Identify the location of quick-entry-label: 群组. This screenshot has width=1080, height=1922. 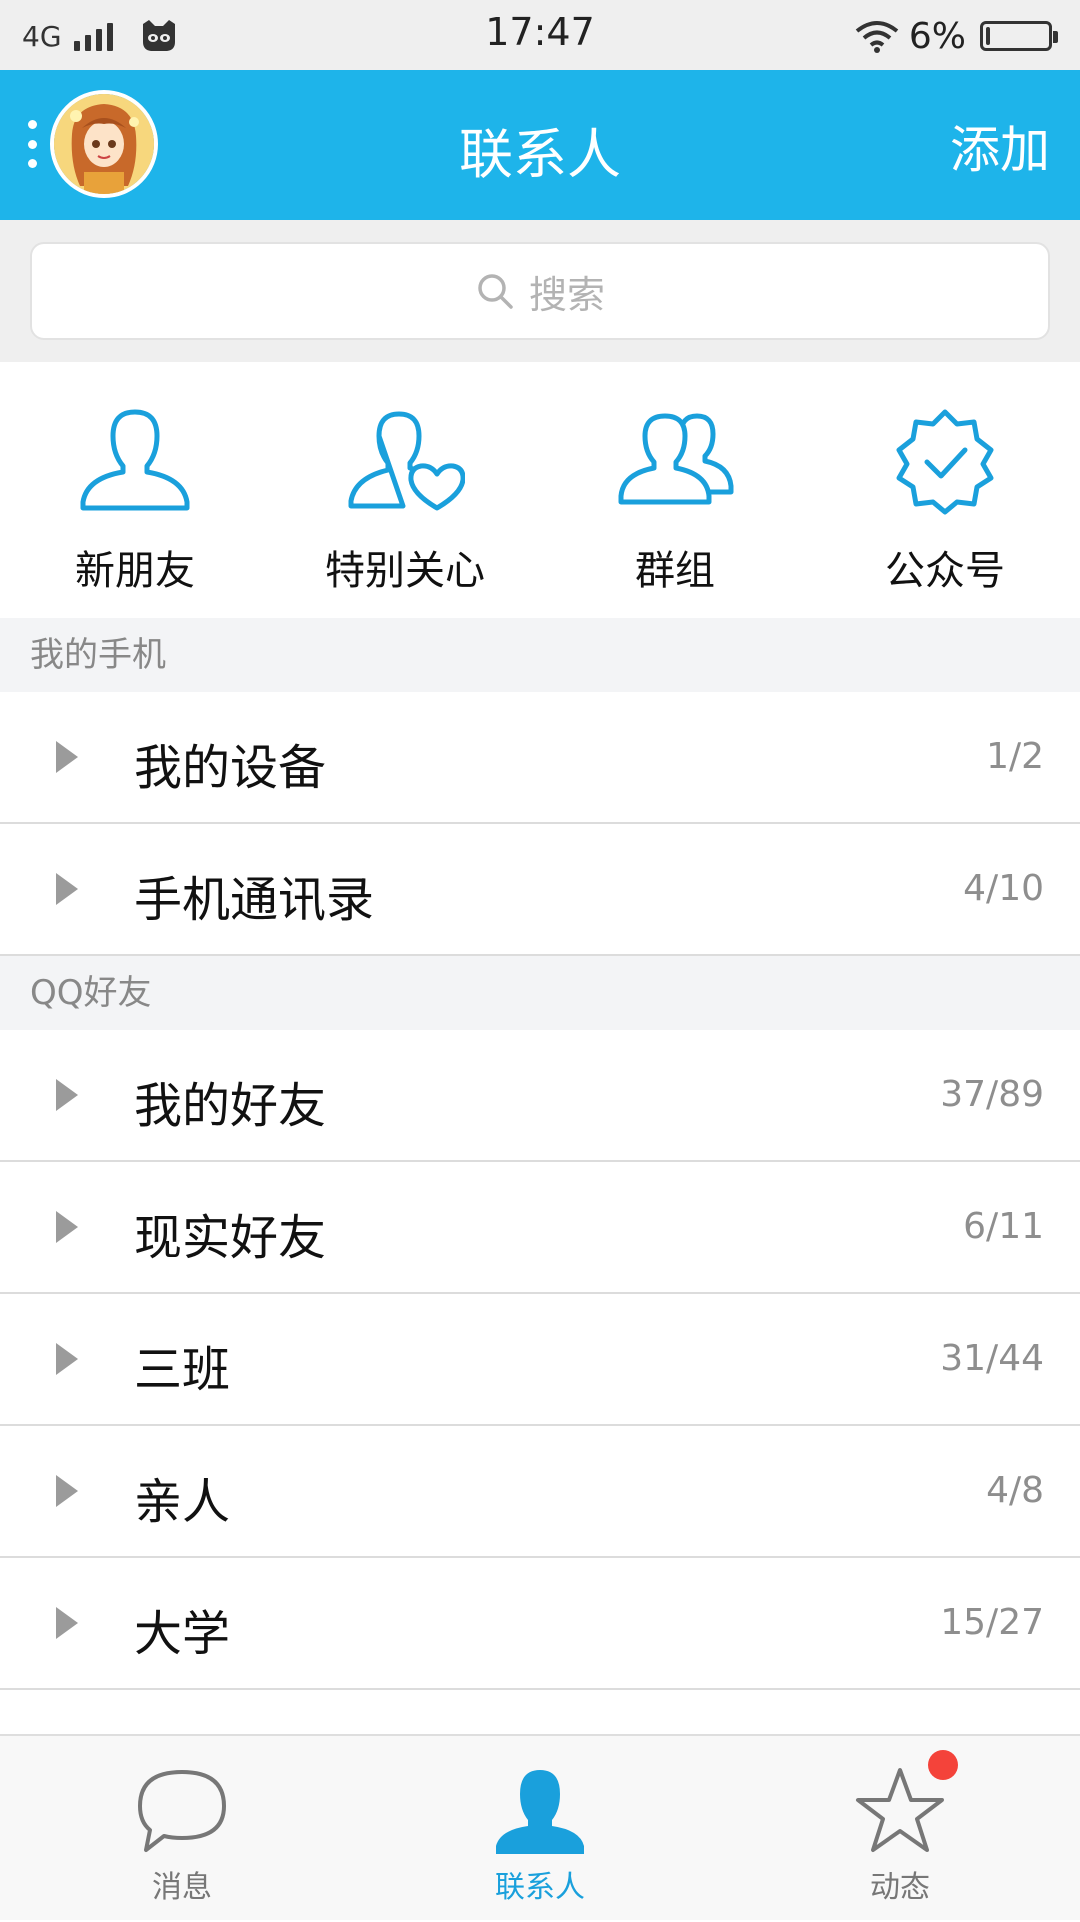
(675, 571).